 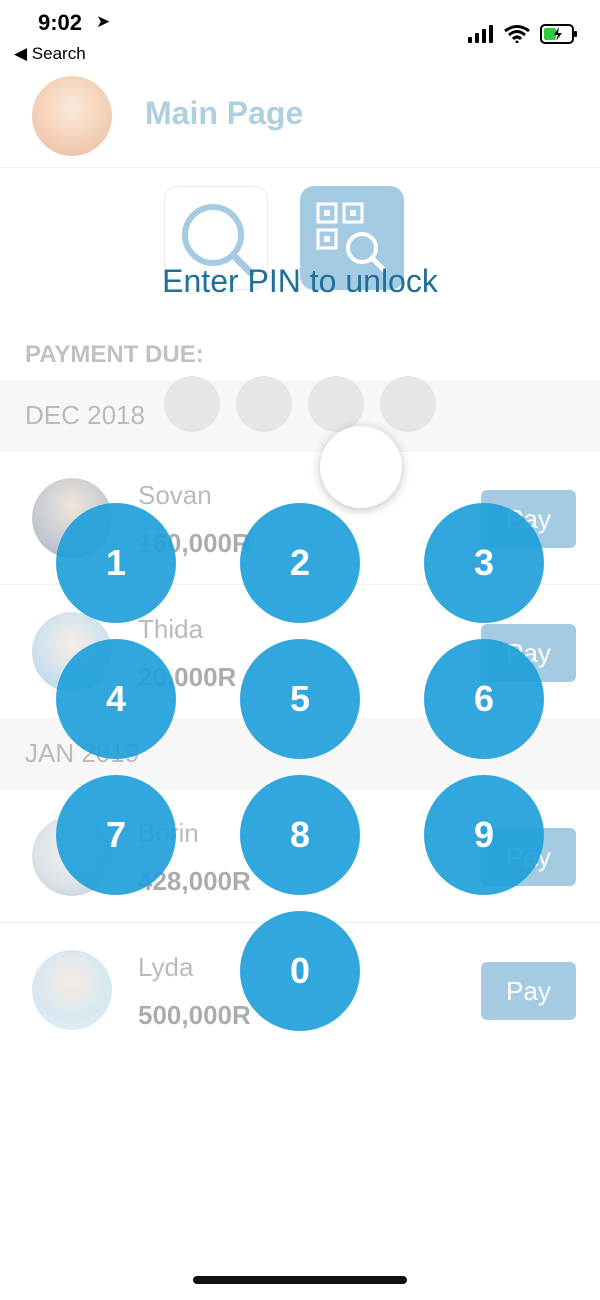 What do you see at coordinates (224, 113) in the screenshot?
I see `page-title: Main Page` at bounding box center [224, 113].